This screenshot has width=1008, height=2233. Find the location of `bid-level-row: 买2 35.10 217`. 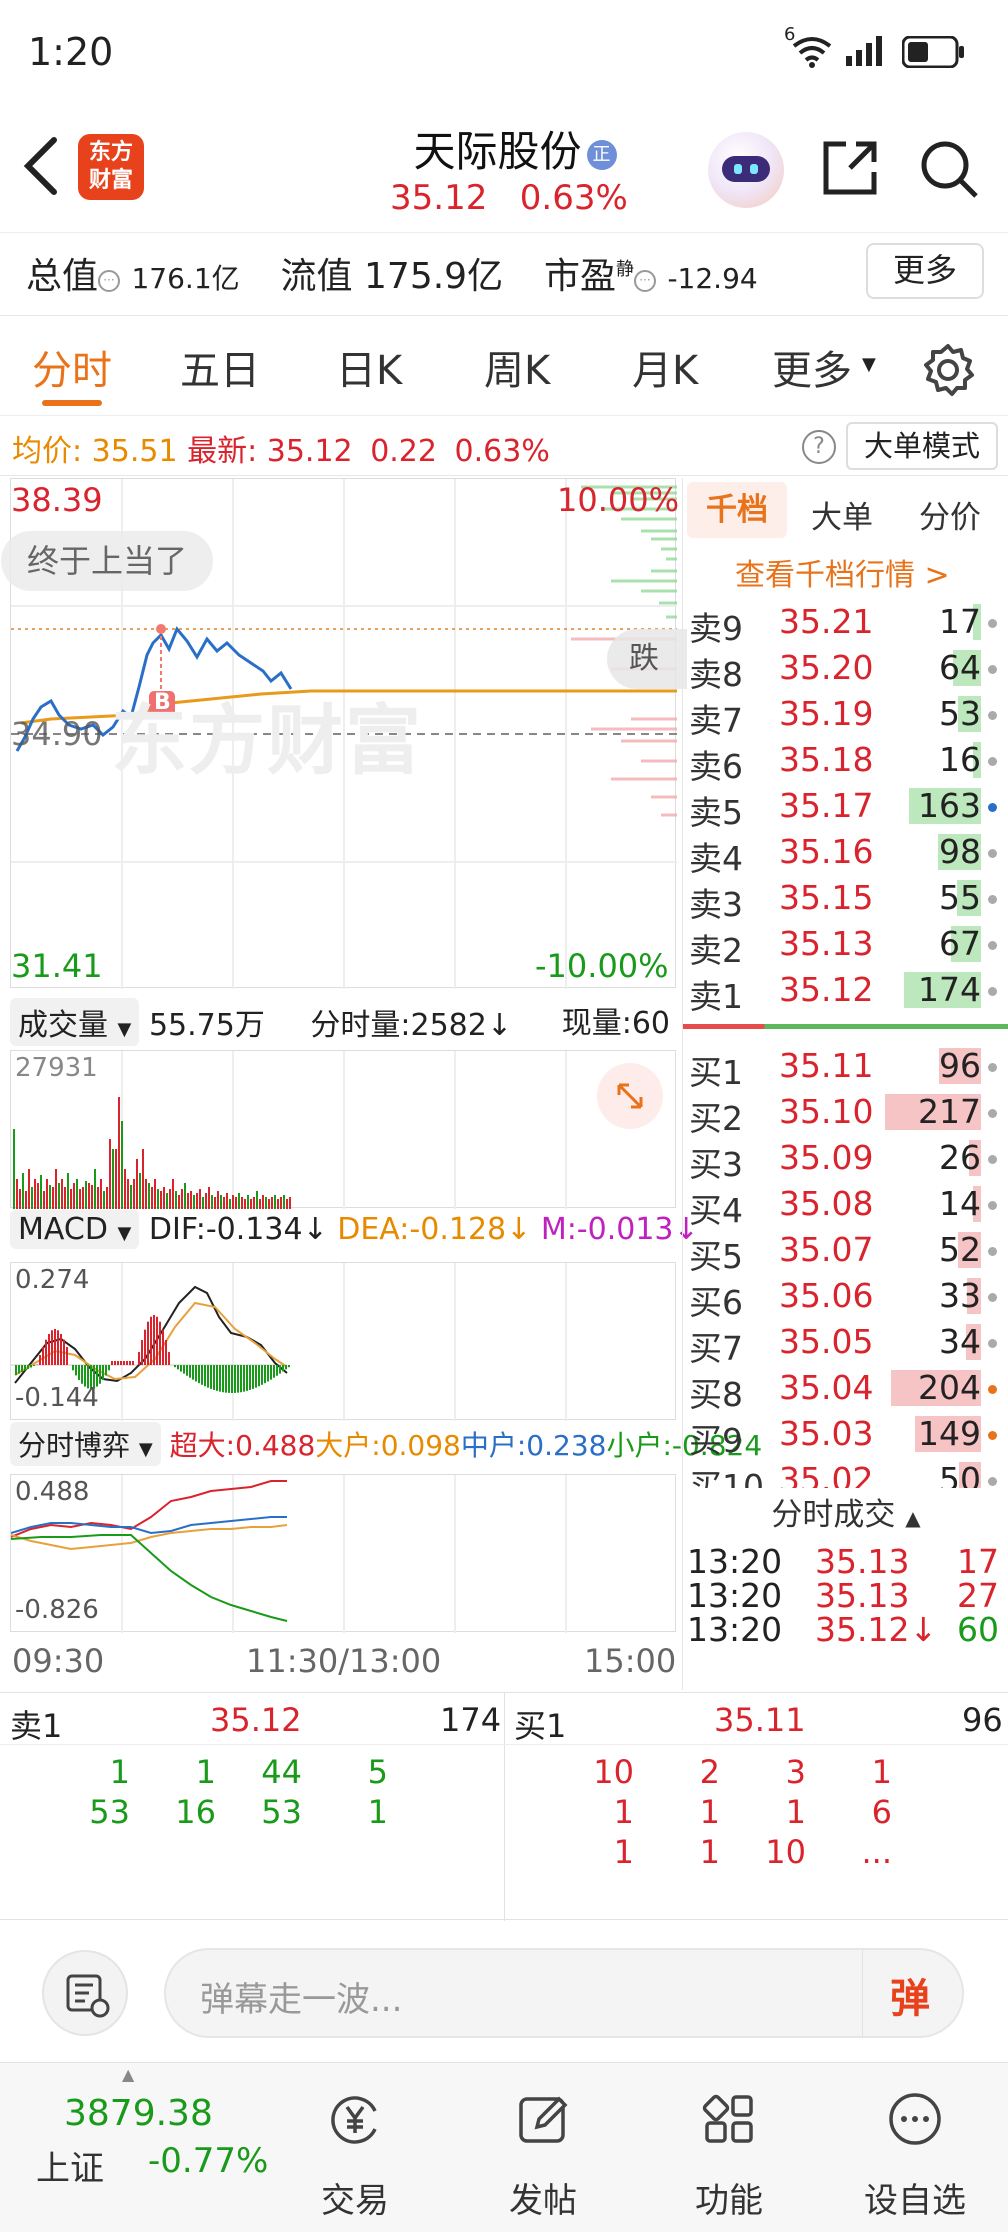

bid-level-row: 买2 35.10 217 is located at coordinates (843, 1114).